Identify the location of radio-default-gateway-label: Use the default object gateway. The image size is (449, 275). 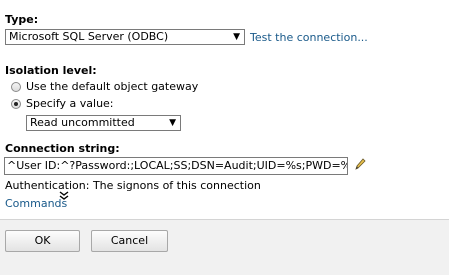
(112, 86).